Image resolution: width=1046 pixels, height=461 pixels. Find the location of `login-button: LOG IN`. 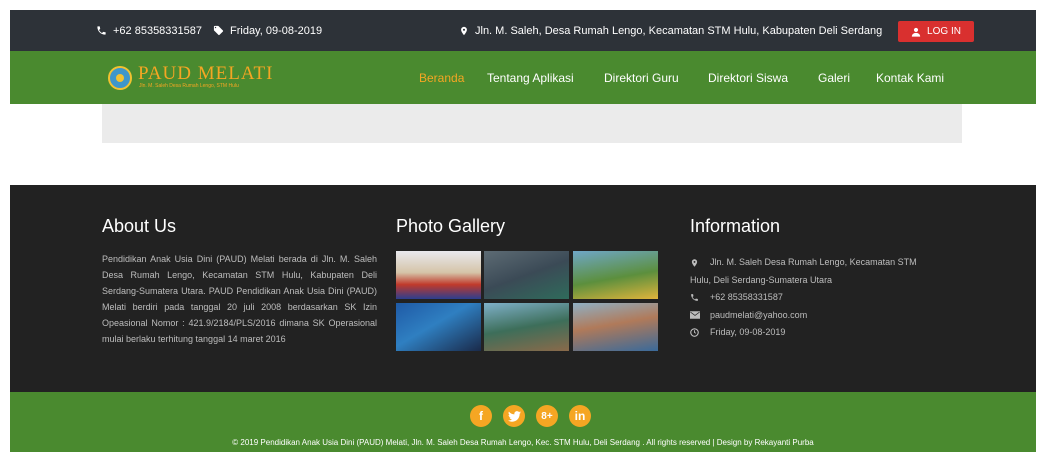

login-button: LOG IN is located at coordinates (936, 31).